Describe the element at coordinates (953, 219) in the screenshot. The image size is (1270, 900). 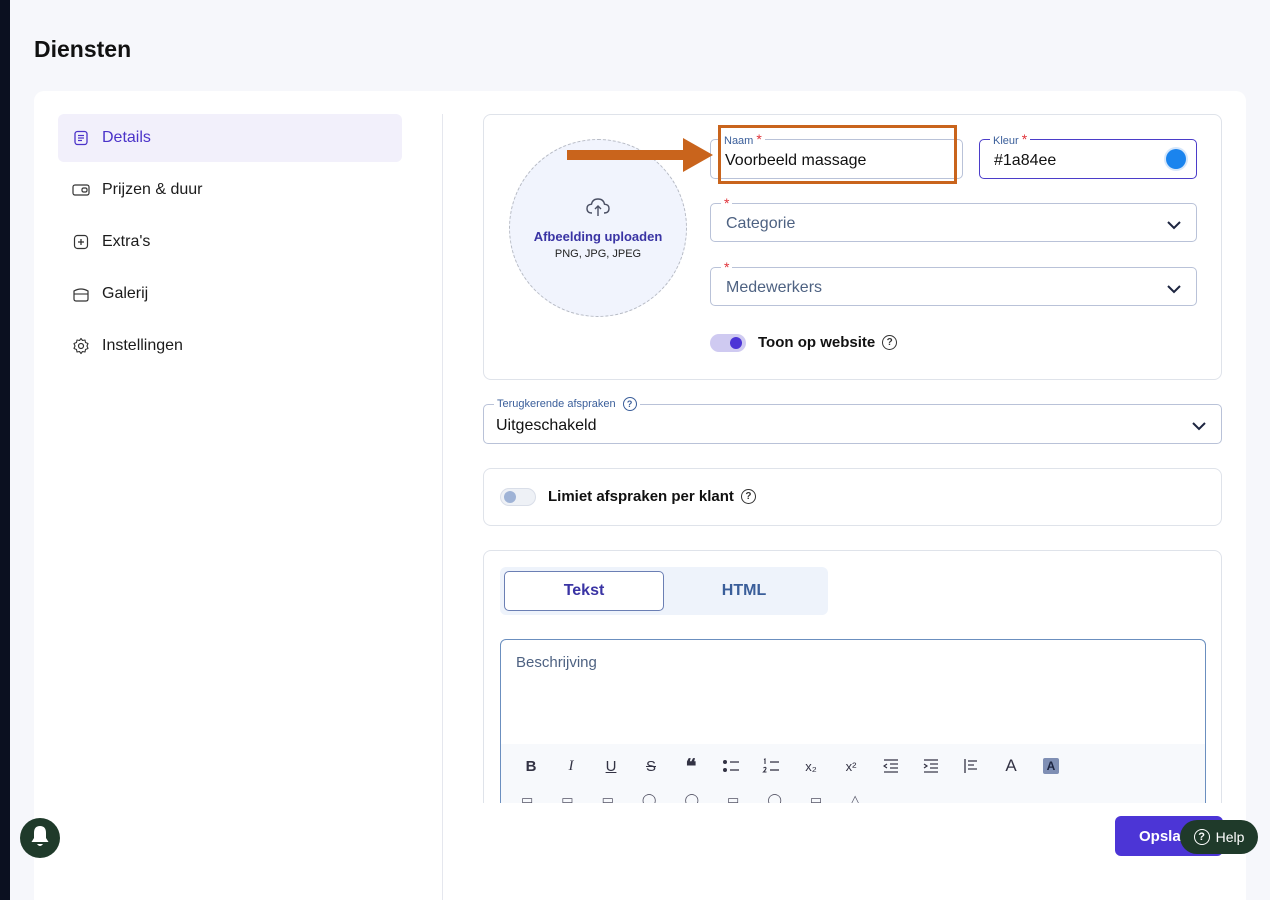
I see `categorie-select: * Categorie` at that location.